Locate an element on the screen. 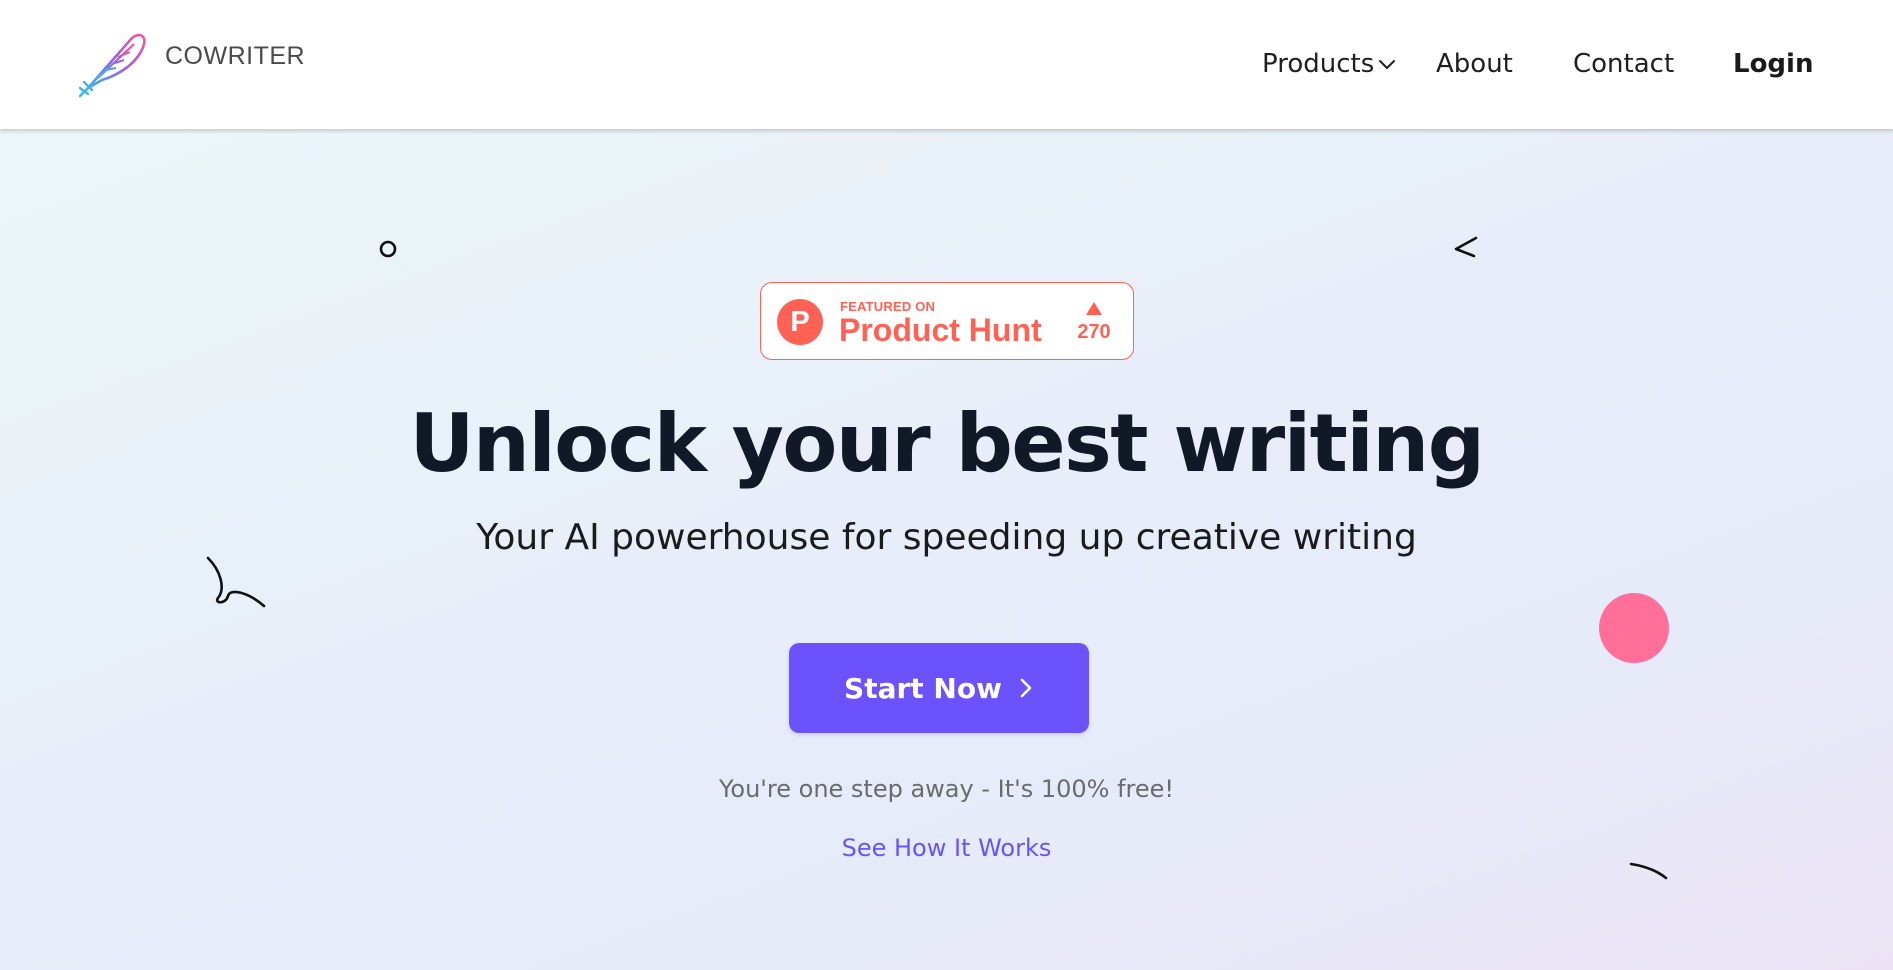 The width and height of the screenshot is (1893, 970). main-nav: Products About Contact Login is located at coordinates (946, 64).